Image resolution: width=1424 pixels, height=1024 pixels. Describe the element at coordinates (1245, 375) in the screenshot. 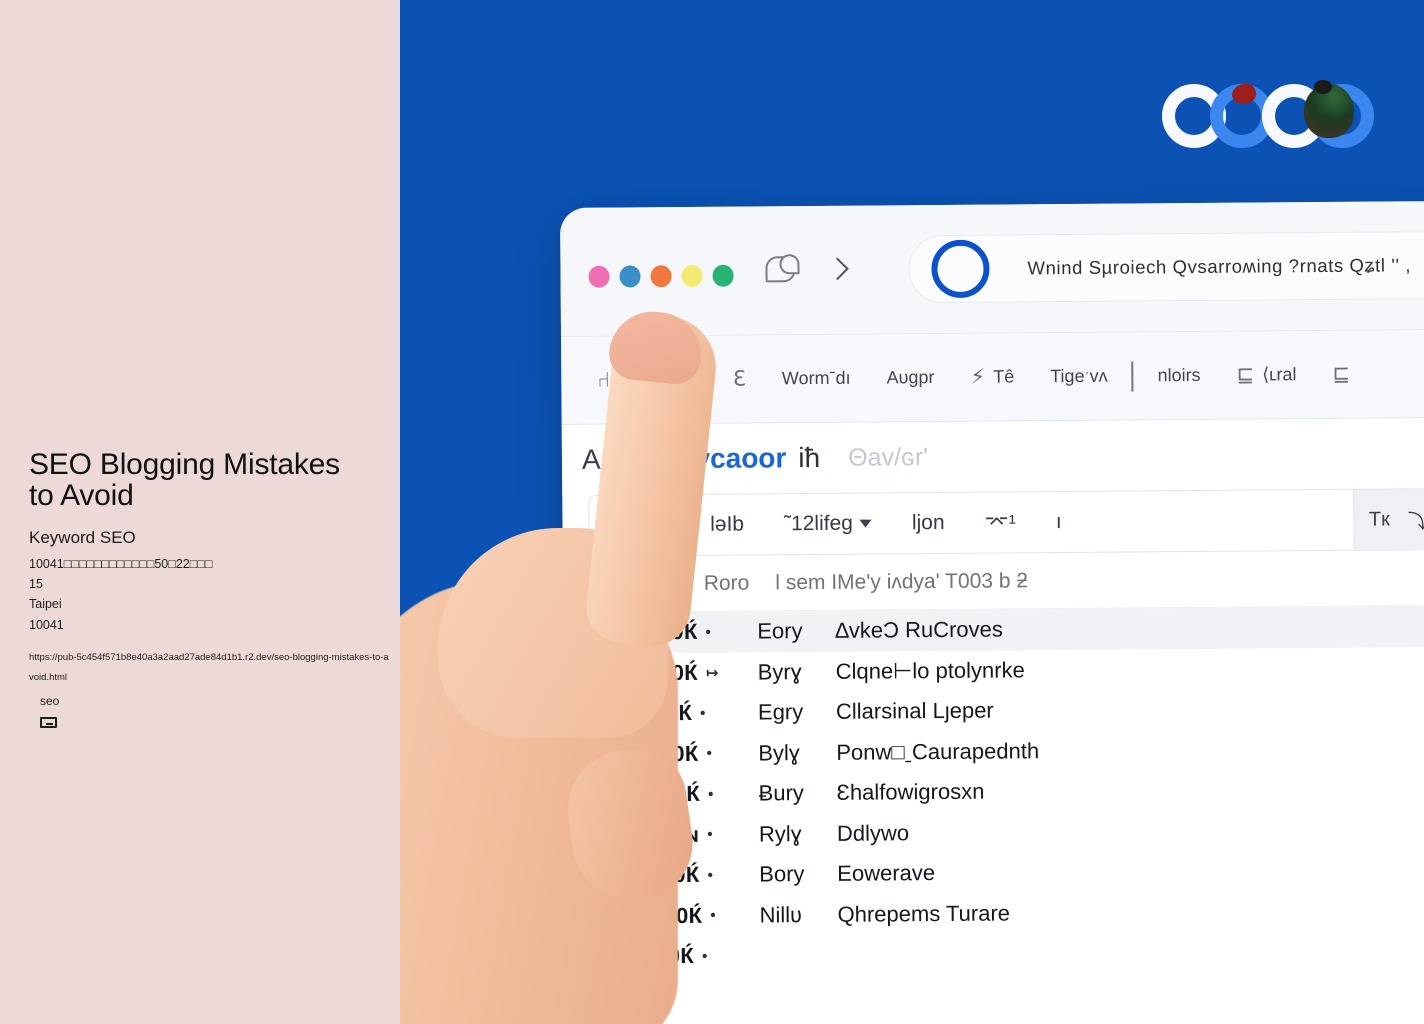

I see `toolbar-glyph-8: ⊑` at that location.